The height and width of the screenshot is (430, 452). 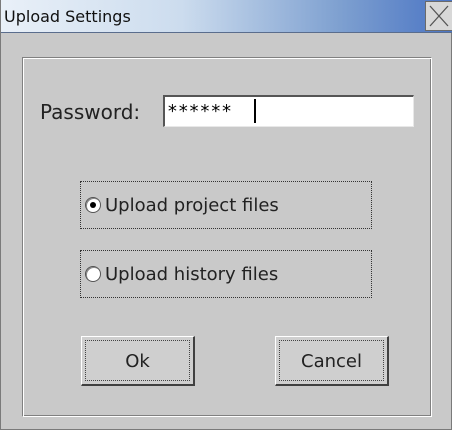 I want to click on close-button, so click(x=438, y=16).